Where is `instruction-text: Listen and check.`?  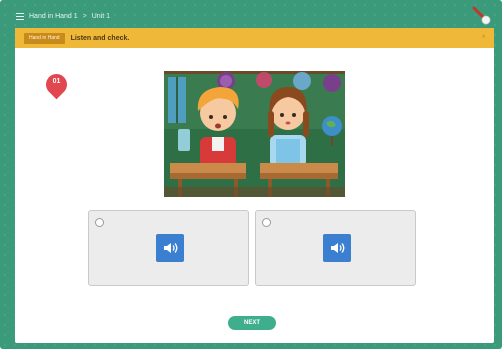
instruction-text: Listen and check. is located at coordinates (100, 38).